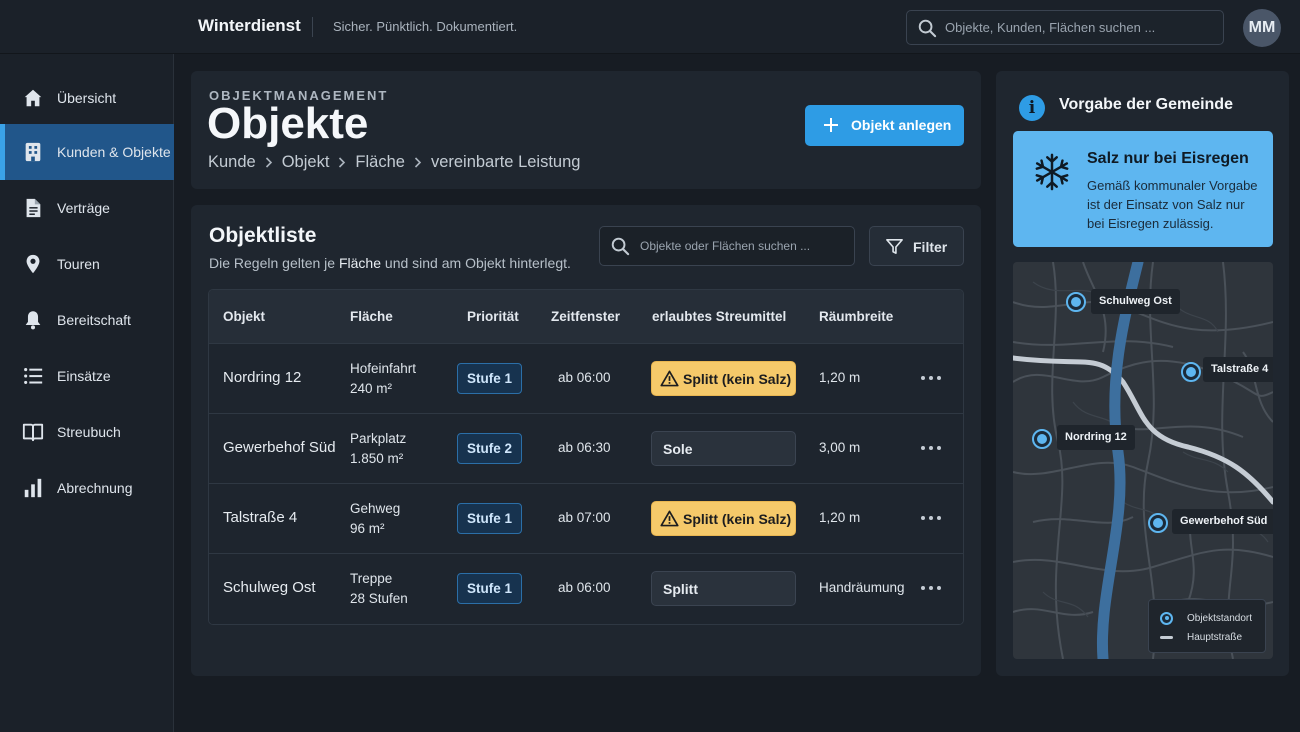 This screenshot has width=1300, height=732. I want to click on clearing-width: Handräumung, so click(862, 587).